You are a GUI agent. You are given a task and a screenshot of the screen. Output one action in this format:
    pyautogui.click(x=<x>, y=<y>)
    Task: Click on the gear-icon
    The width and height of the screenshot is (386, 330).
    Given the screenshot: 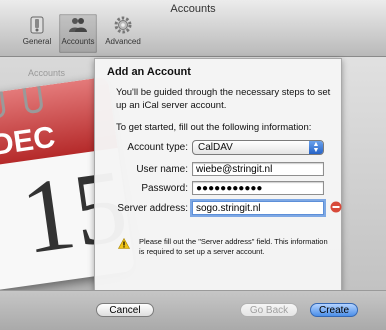 What is the action you would take?
    pyautogui.click(x=123, y=25)
    